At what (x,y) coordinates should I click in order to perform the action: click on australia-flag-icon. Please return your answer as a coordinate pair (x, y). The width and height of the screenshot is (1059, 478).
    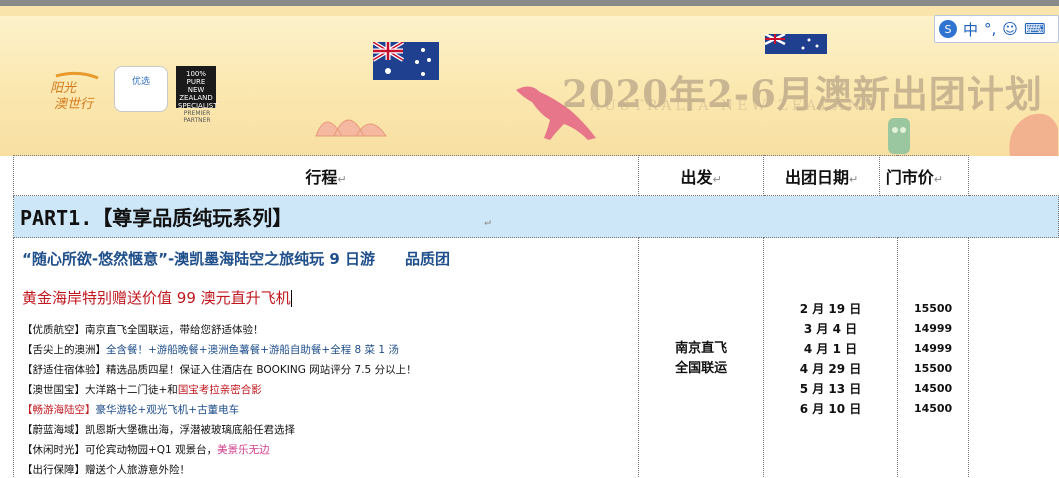
    Looking at the image, I should click on (406, 61).